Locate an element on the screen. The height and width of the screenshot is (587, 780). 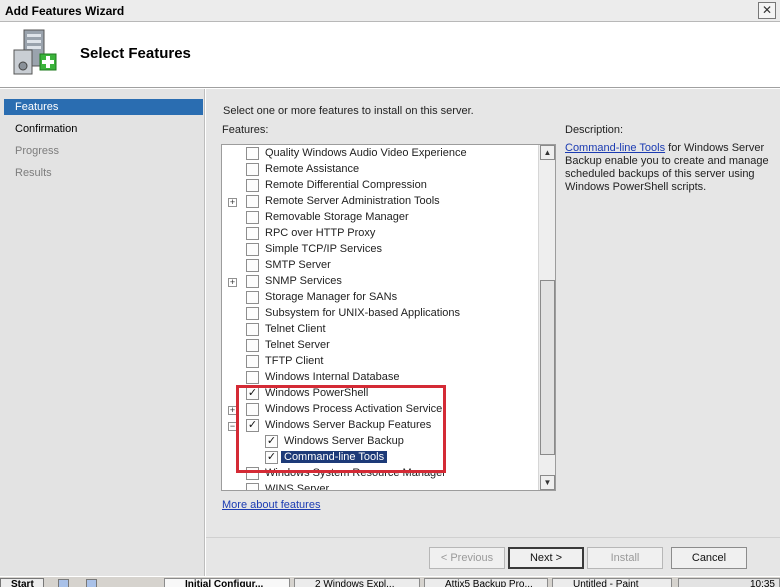
feature-label: Windows PowerShell is located at coordinates (316, 393).